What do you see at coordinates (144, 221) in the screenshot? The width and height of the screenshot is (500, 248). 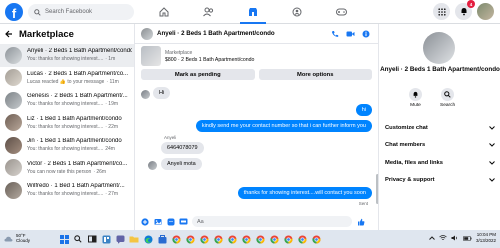 I see `add-icon` at bounding box center [144, 221].